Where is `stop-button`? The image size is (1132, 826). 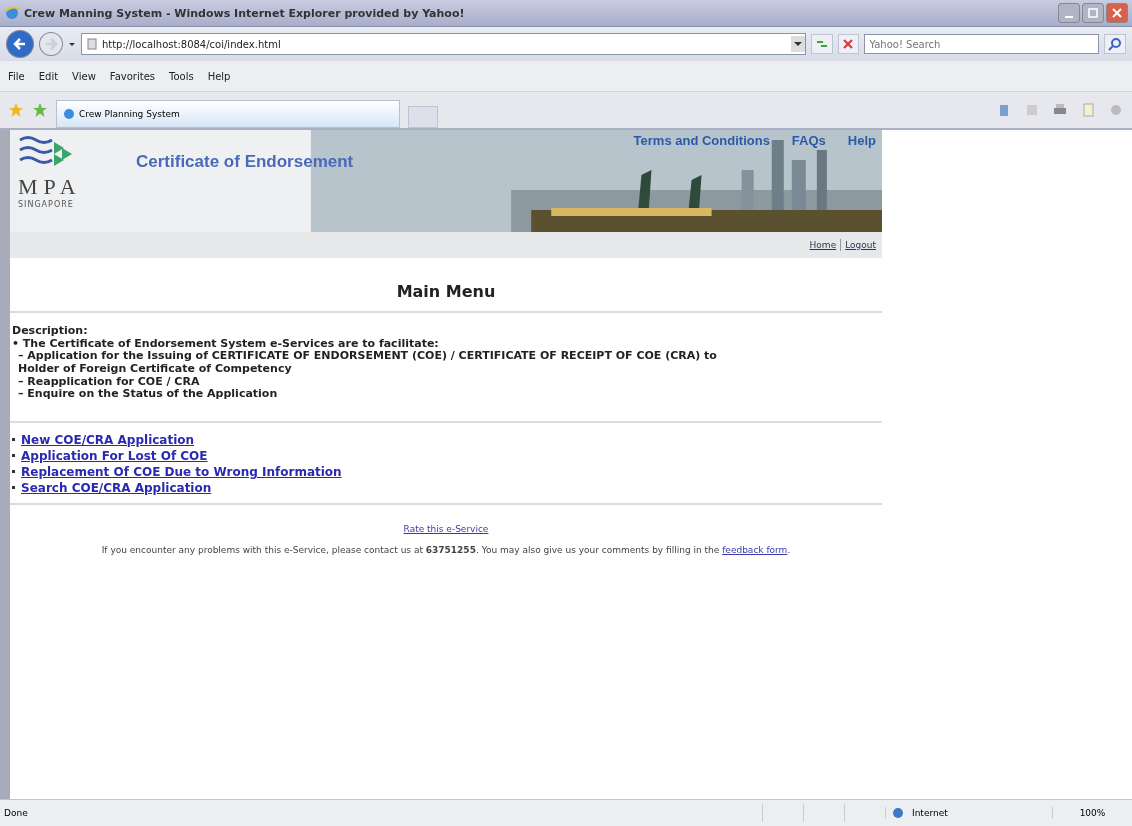
stop-button is located at coordinates (848, 44).